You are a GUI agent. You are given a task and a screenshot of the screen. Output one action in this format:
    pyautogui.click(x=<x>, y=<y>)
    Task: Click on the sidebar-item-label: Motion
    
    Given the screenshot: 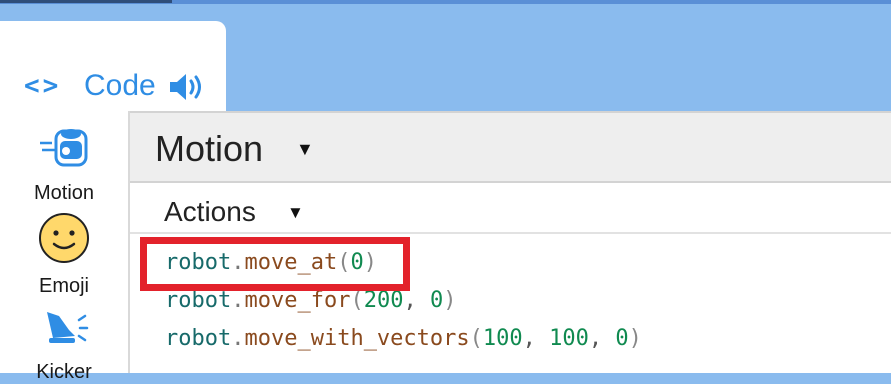 What is the action you would take?
    pyautogui.click(x=64, y=193)
    